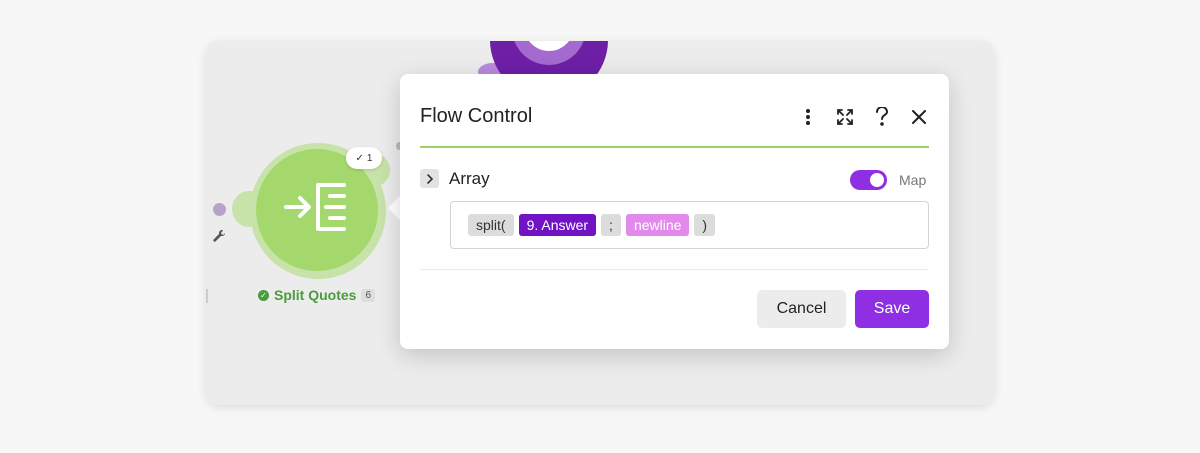 The width and height of the screenshot is (1200, 453). What do you see at coordinates (476, 116) in the screenshot?
I see `dialog-title: Flow Control` at bounding box center [476, 116].